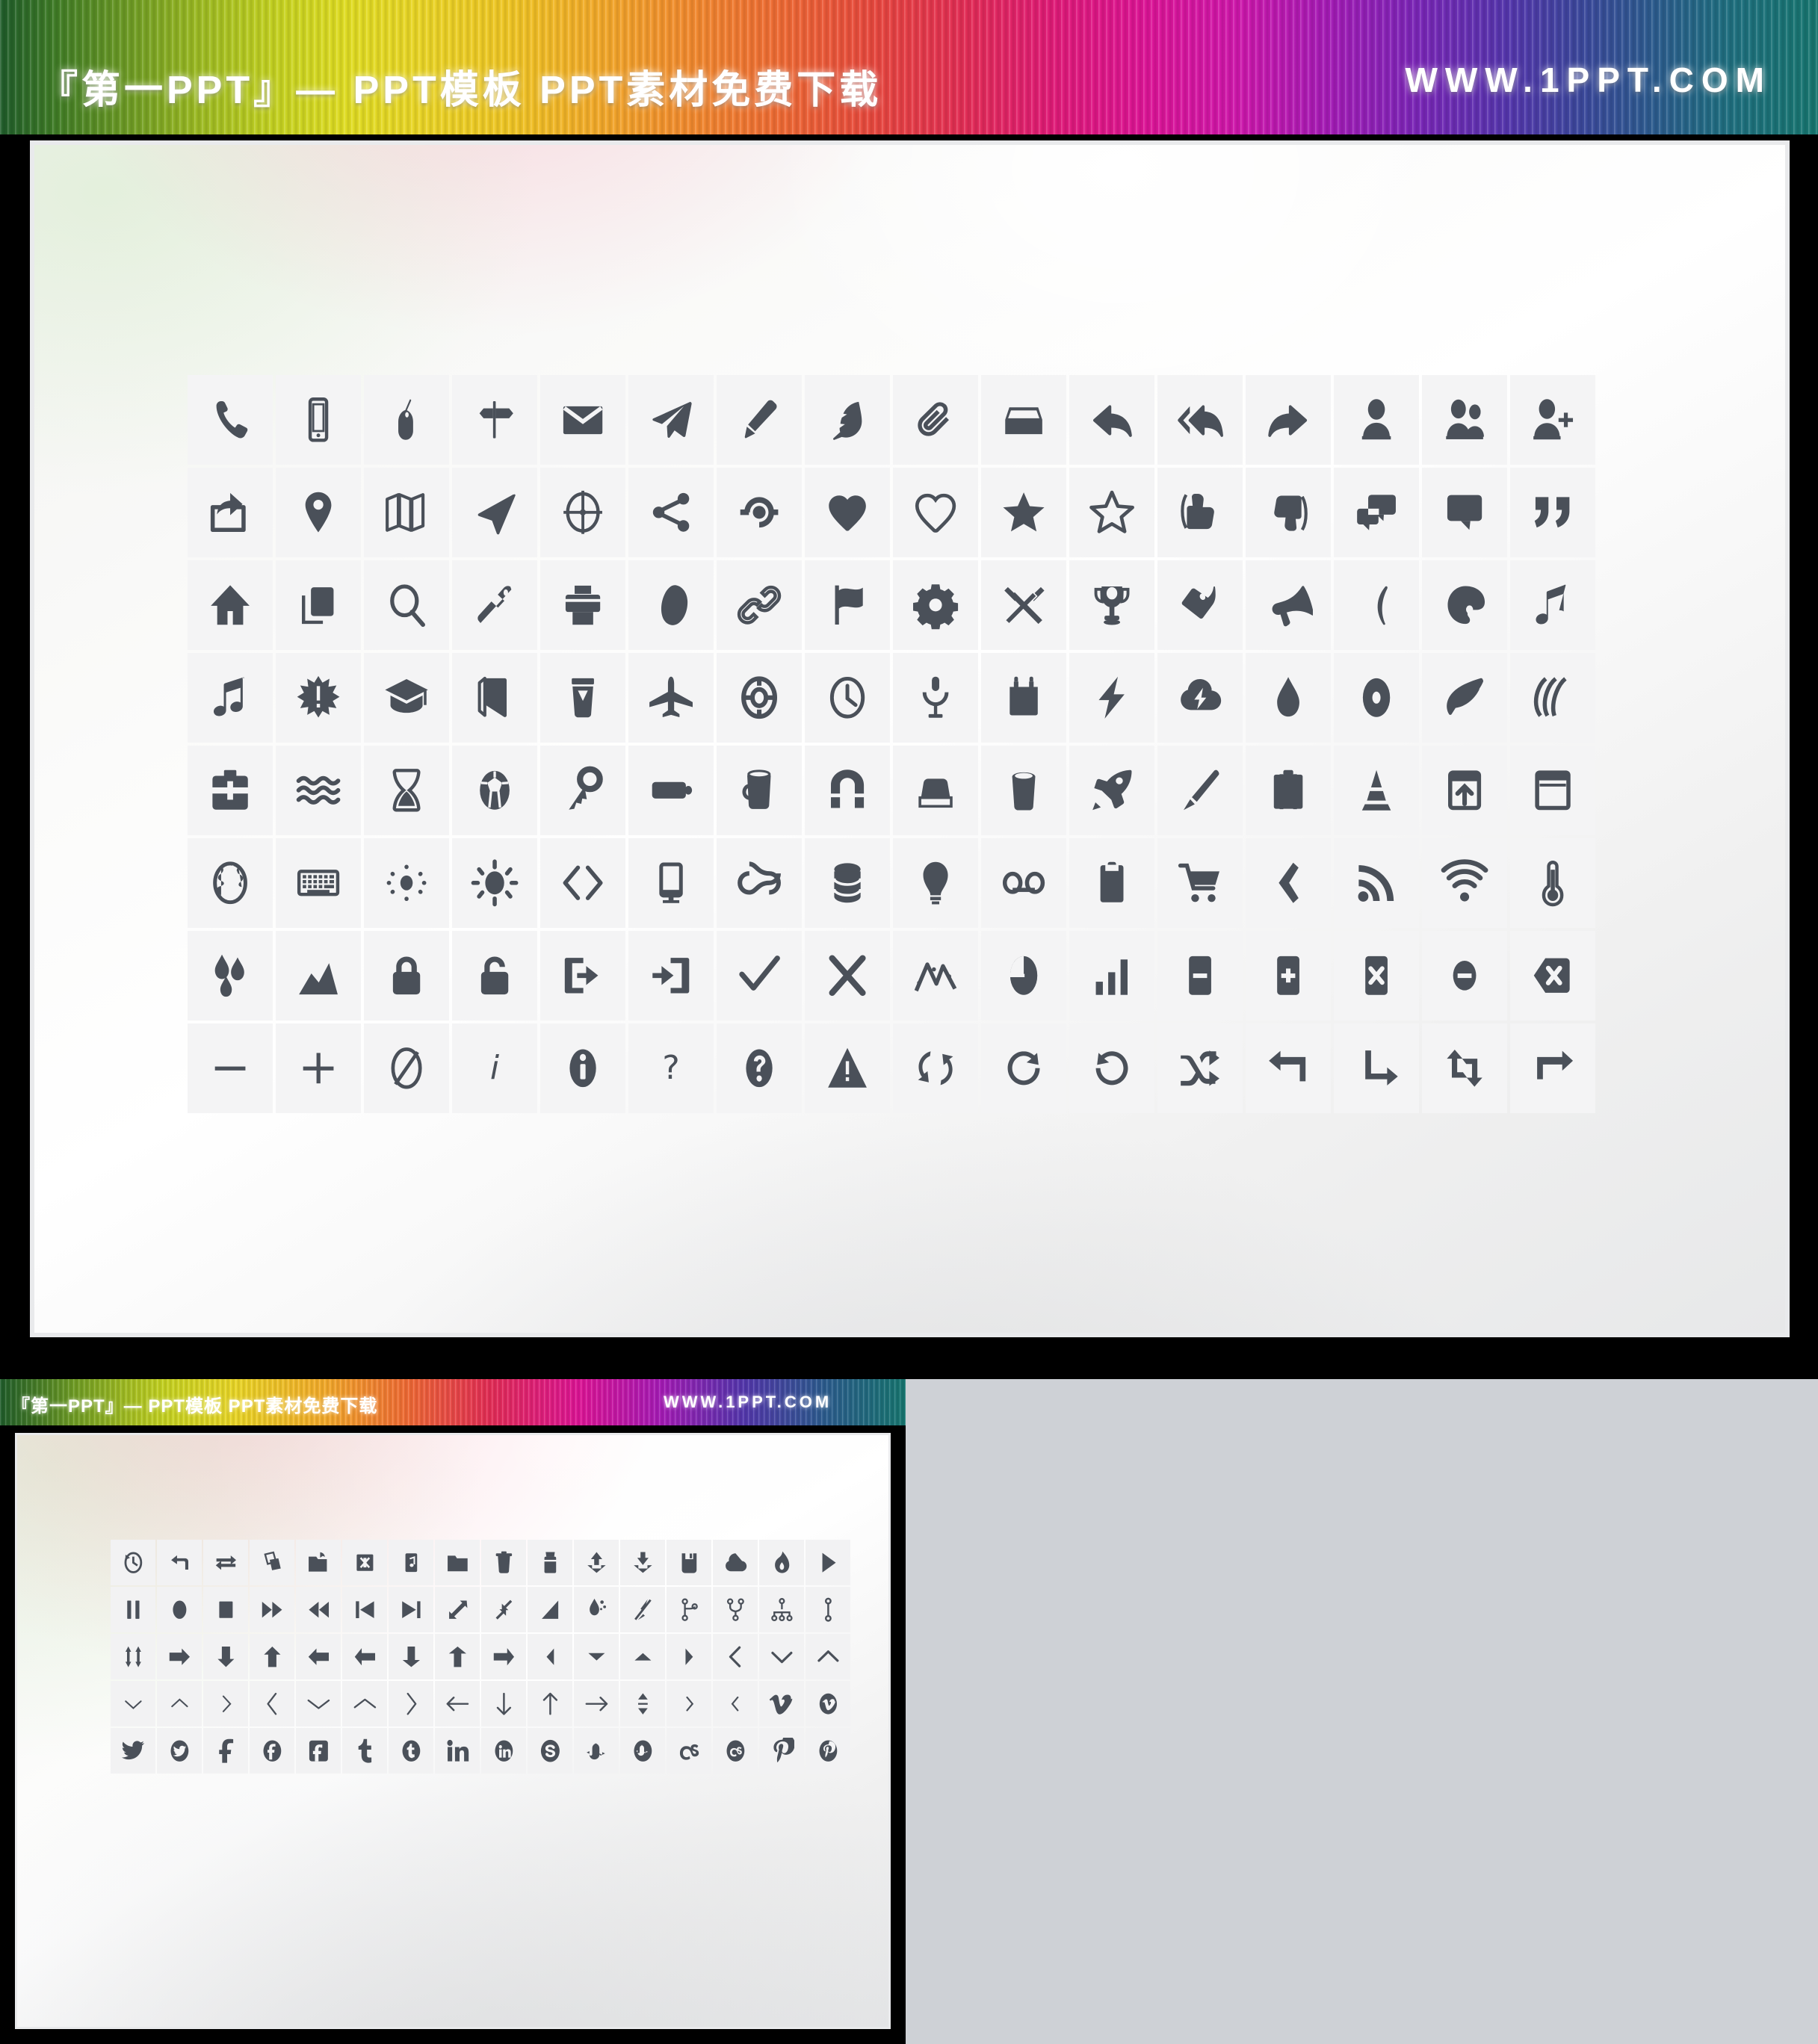  I want to click on icon-cell: i, so click(494, 1068).